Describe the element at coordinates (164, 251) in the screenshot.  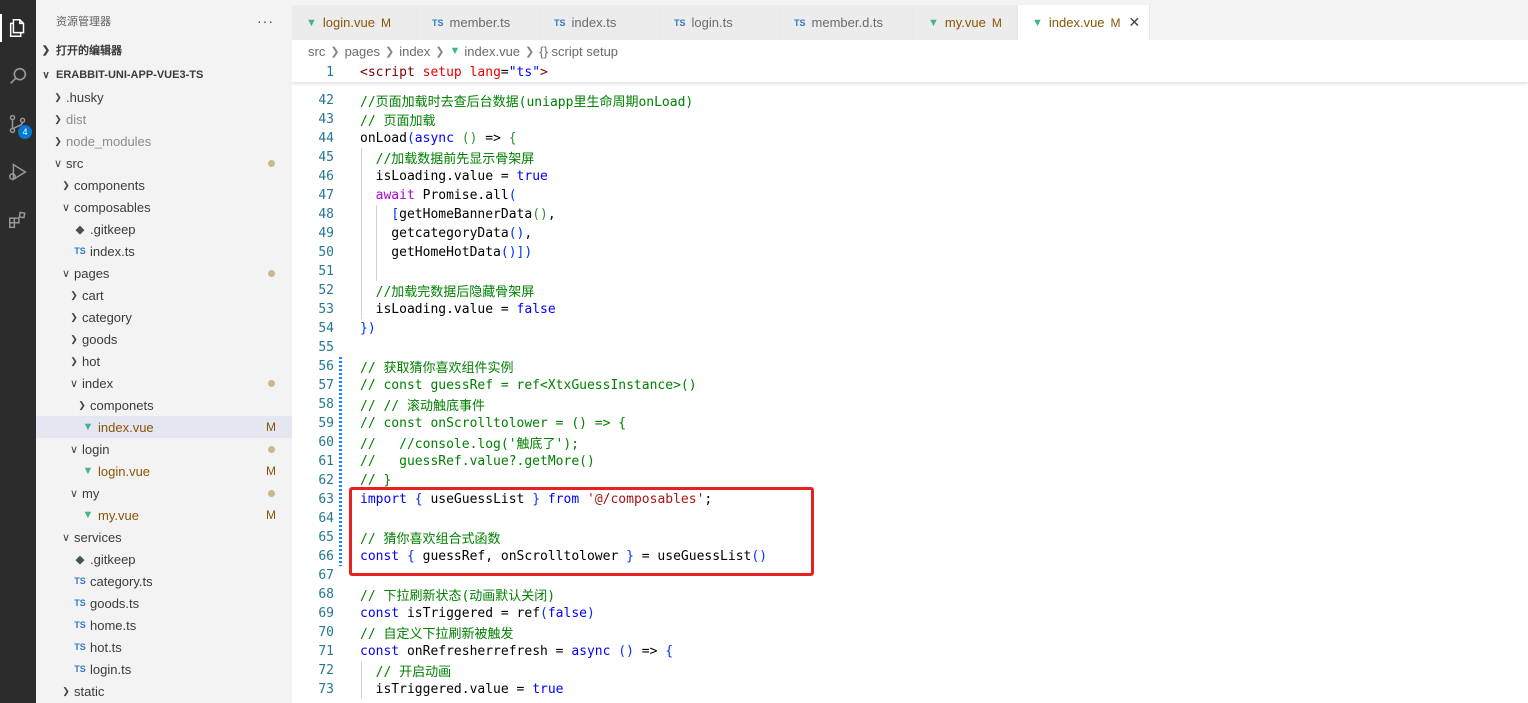
I see `tree-item: TS index.ts` at that location.